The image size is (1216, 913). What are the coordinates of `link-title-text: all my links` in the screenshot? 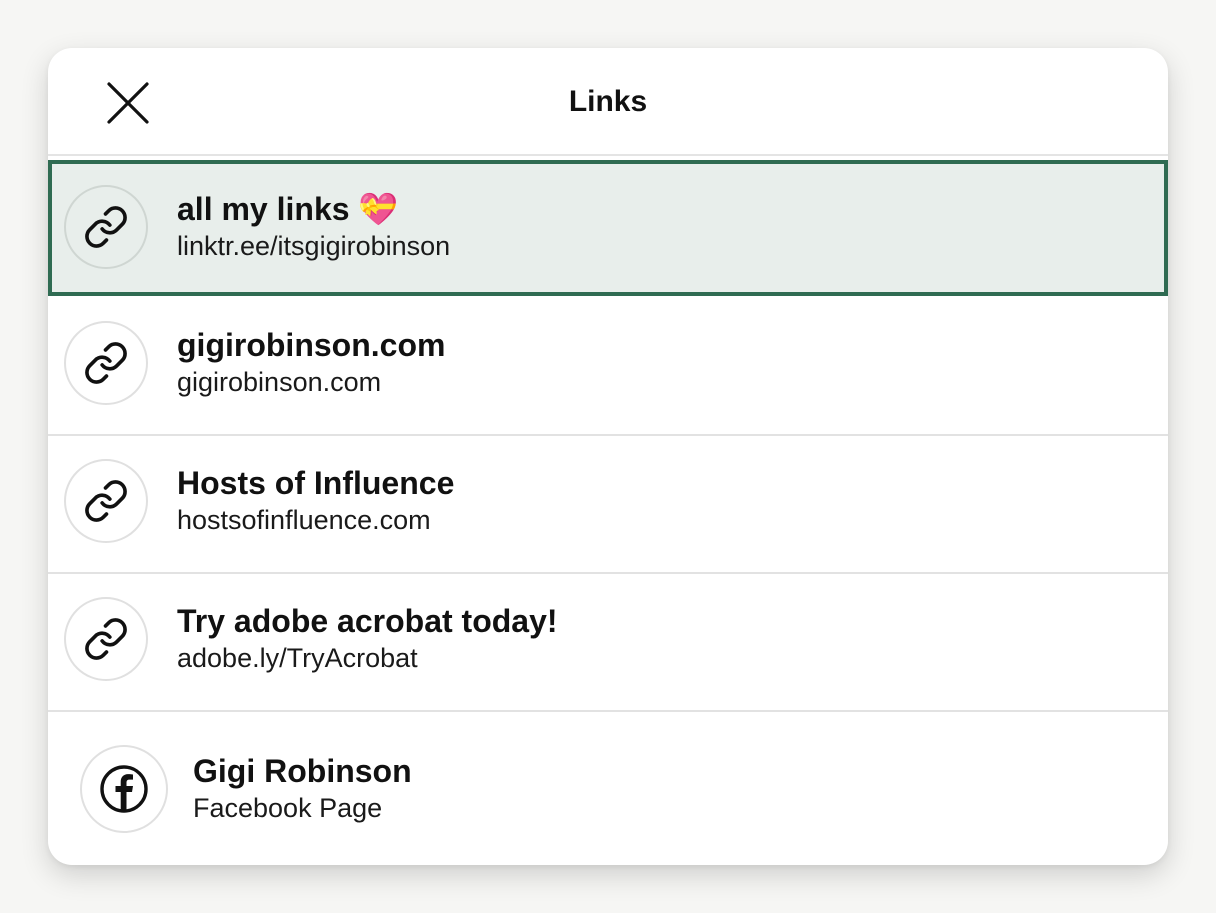 It's located at (263, 209).